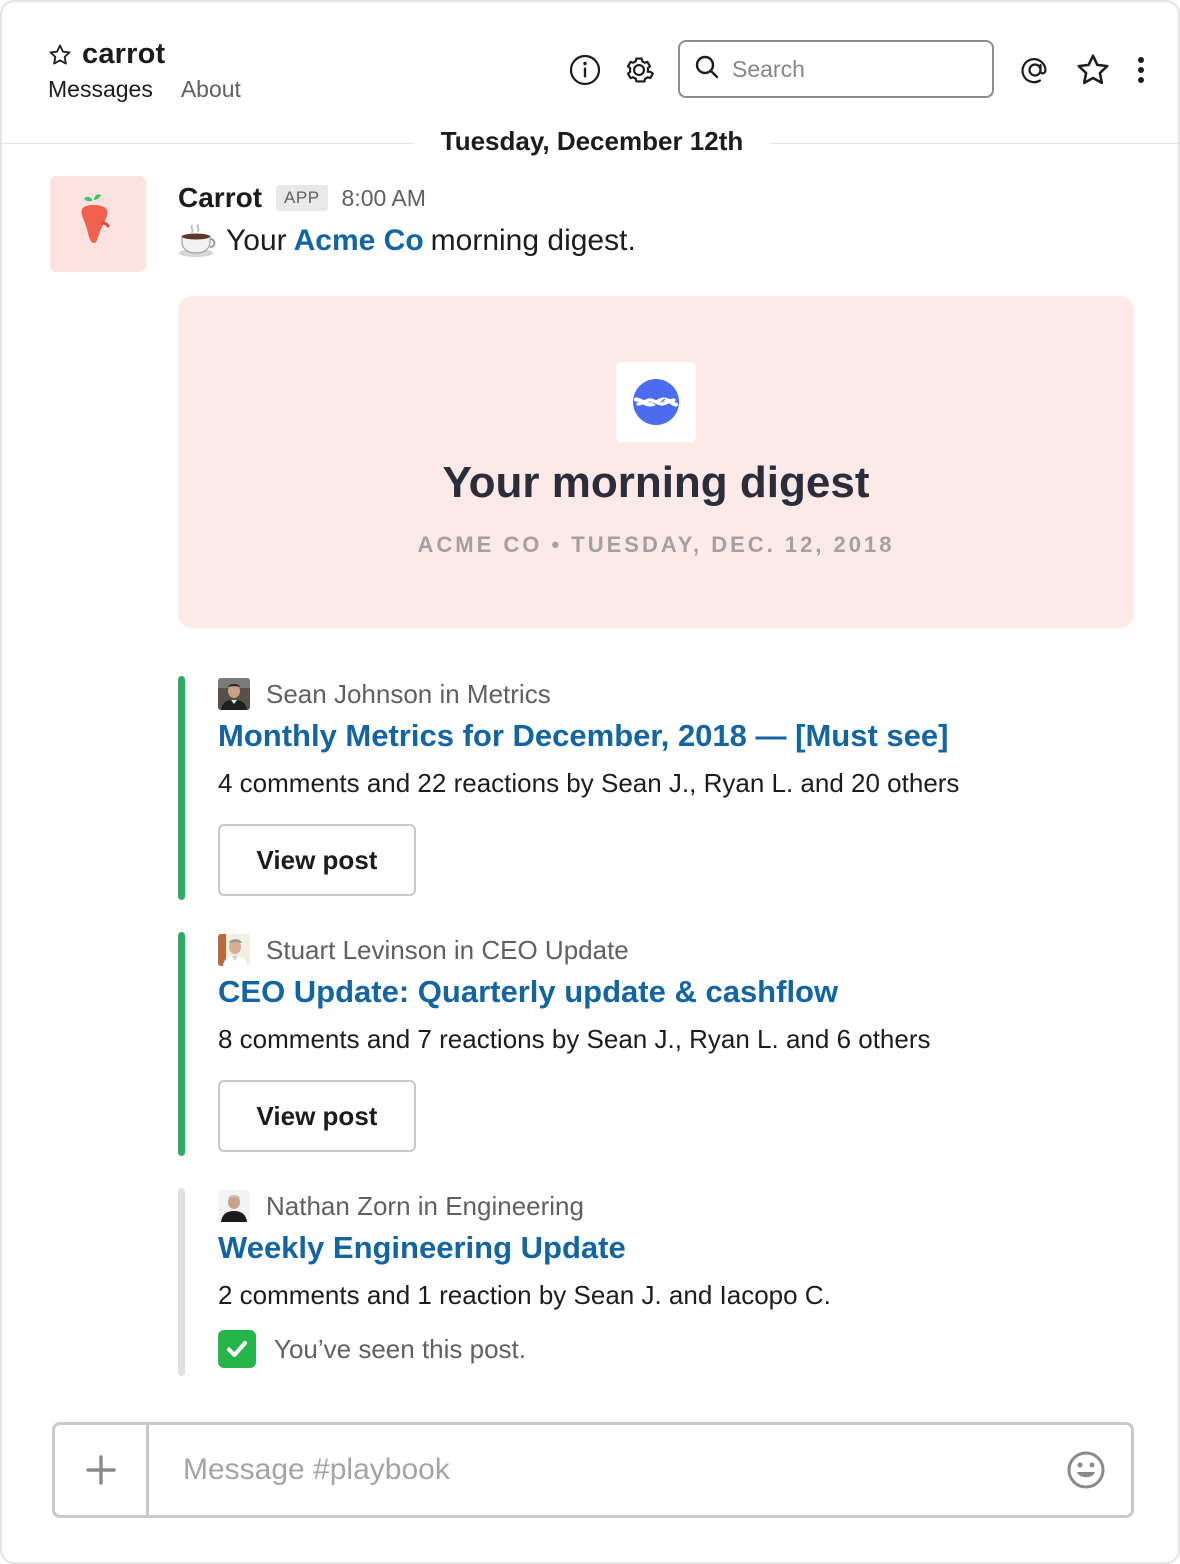  I want to click on plus-icon, so click(100, 1470).